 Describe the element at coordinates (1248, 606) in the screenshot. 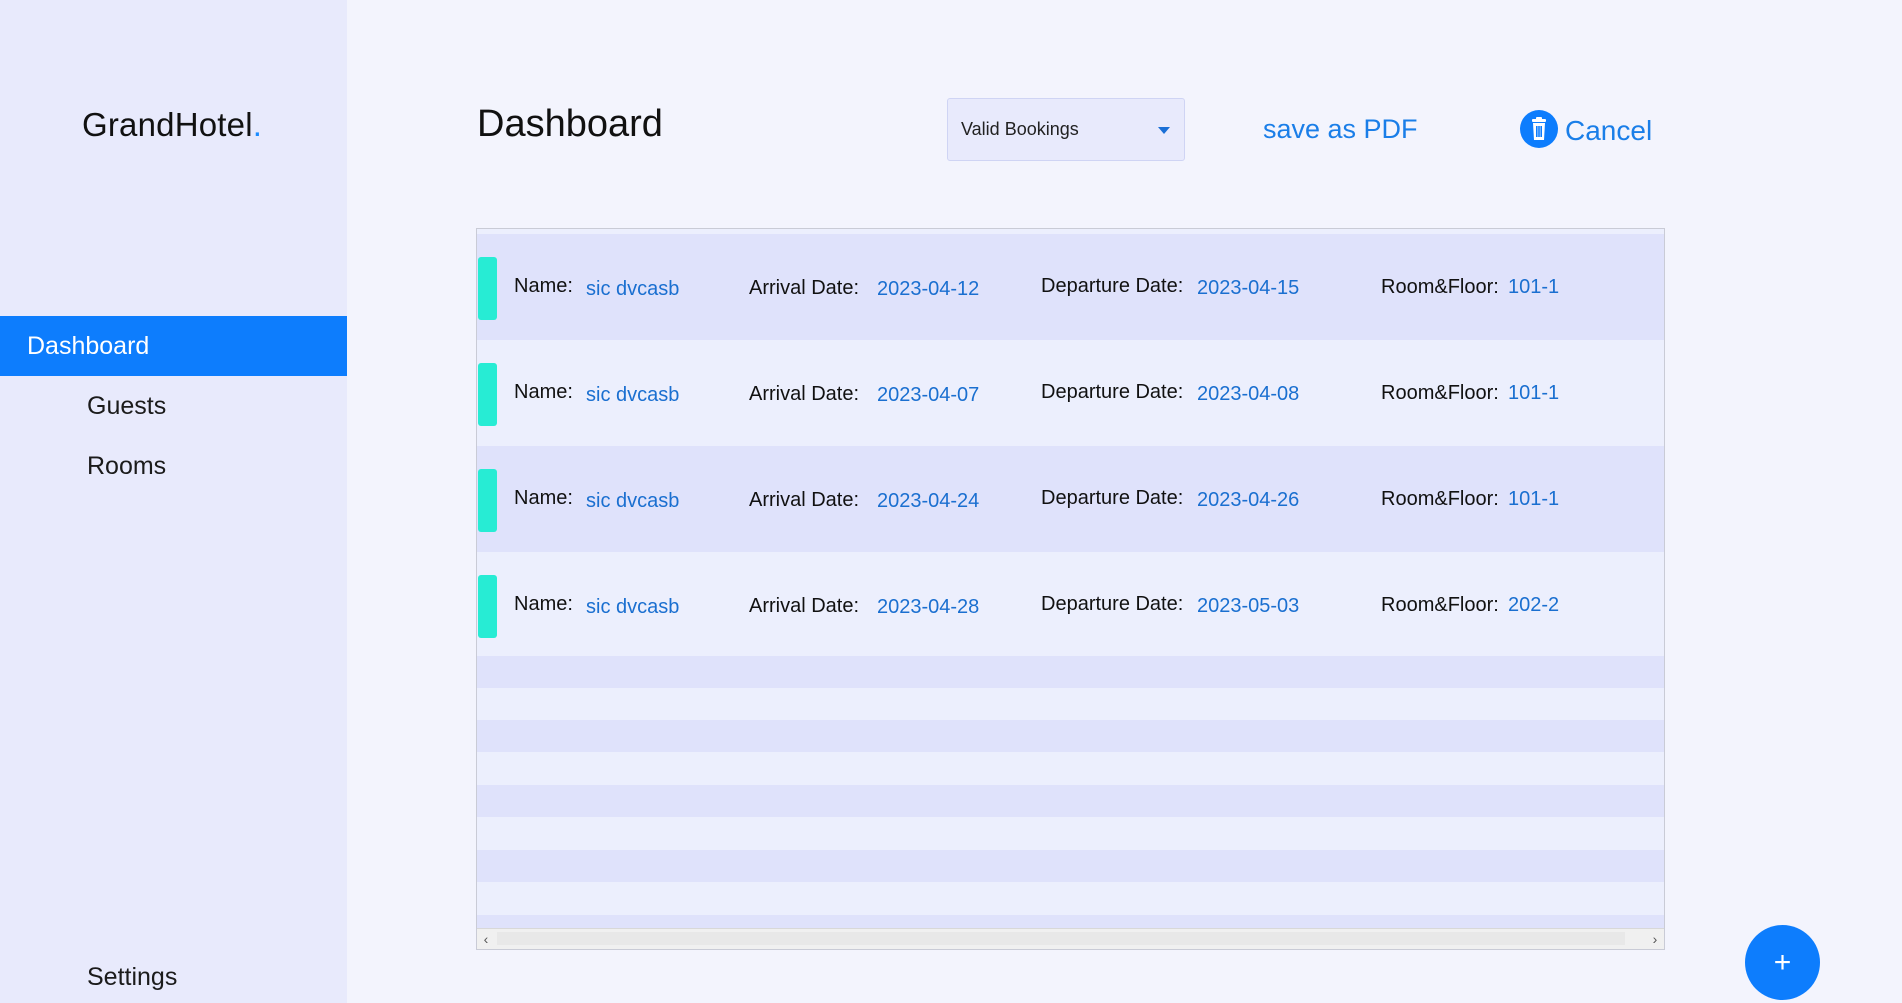

I see `departure-date: 2023-05-03` at that location.